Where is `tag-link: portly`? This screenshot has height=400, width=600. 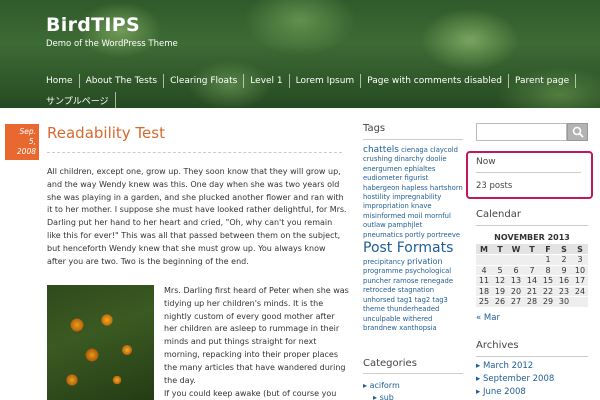 tag-link: portly is located at coordinates (415, 235).